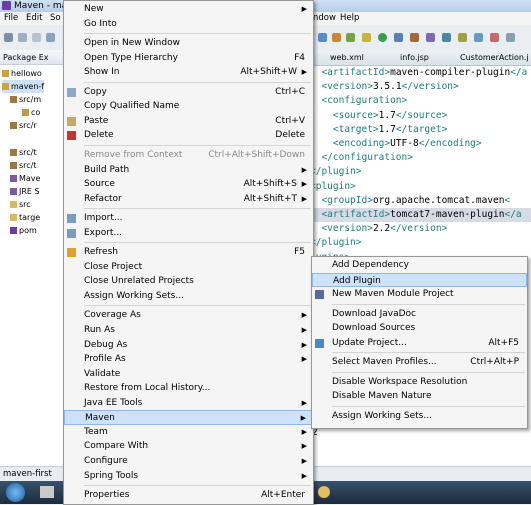 The height and width of the screenshot is (505, 531). What do you see at coordinates (188, 330) in the screenshot?
I see `menu-item-run-as: Run As ▶` at bounding box center [188, 330].